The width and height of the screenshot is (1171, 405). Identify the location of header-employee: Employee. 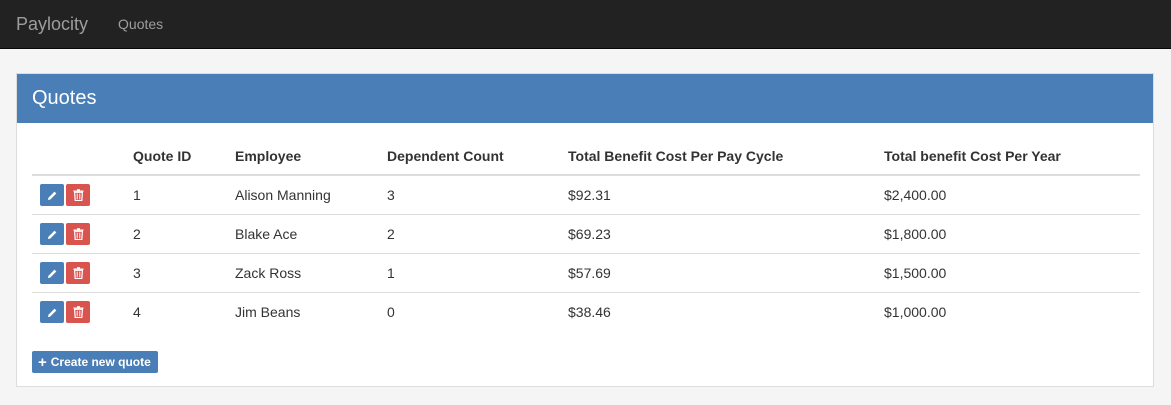
(311, 157).